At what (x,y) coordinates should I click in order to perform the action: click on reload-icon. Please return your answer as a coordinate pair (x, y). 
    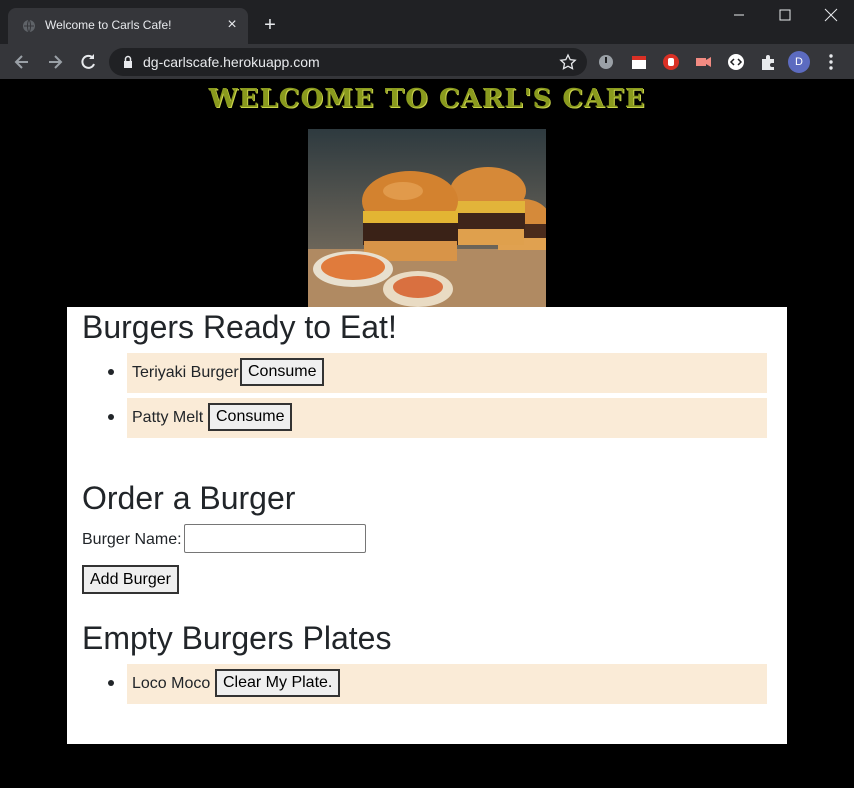
    Looking at the image, I should click on (88, 62).